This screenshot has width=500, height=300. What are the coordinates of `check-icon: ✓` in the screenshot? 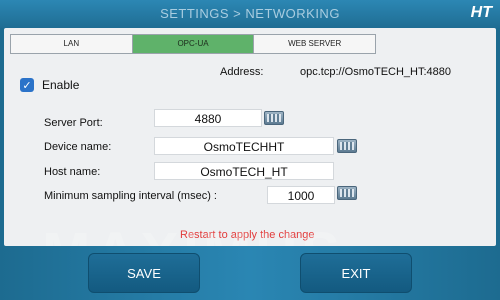 It's located at (27, 85).